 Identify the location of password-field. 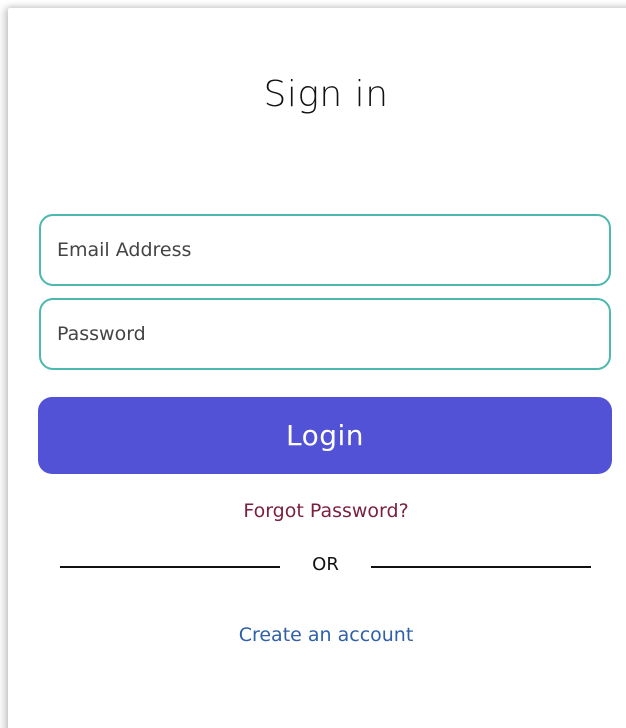
(325, 334).